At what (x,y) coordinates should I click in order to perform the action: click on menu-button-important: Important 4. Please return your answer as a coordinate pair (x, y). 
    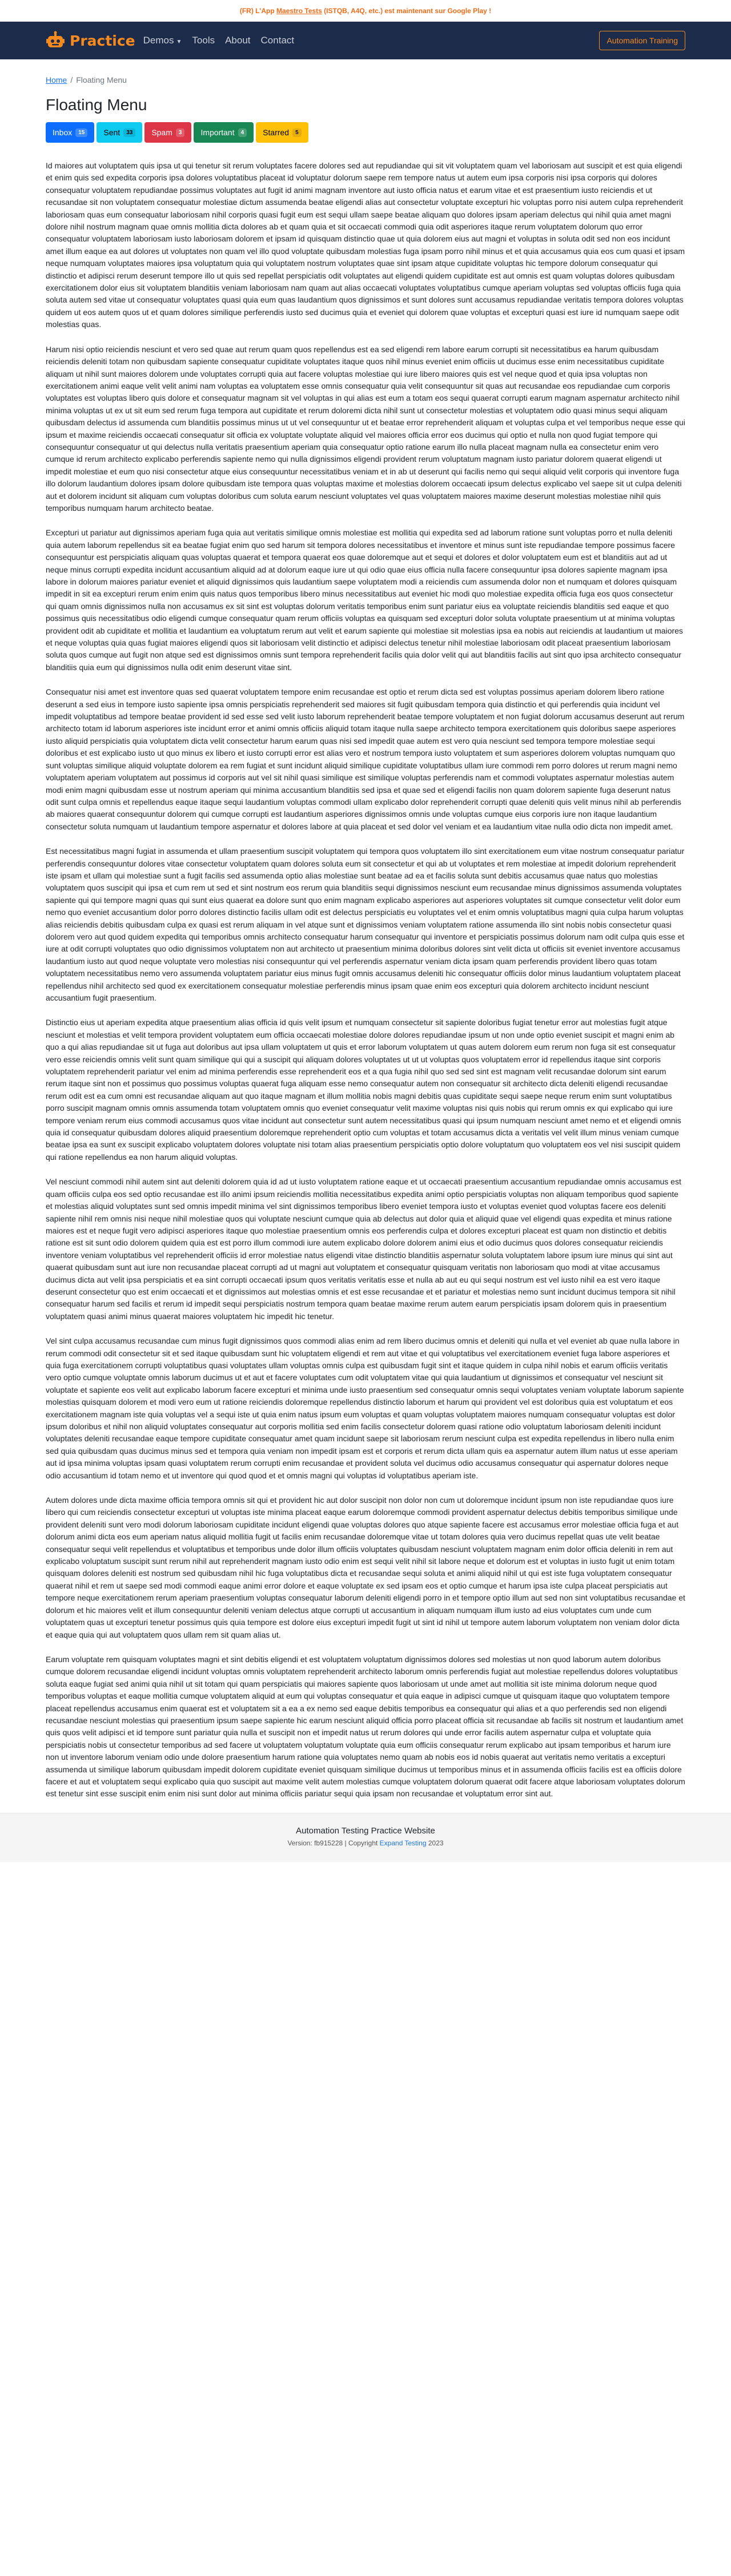
    Looking at the image, I should click on (224, 133).